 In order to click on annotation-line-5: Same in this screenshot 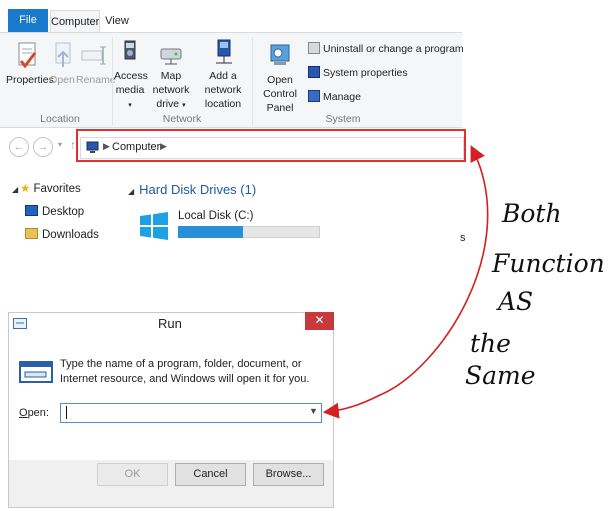, I will do `click(500, 375)`.